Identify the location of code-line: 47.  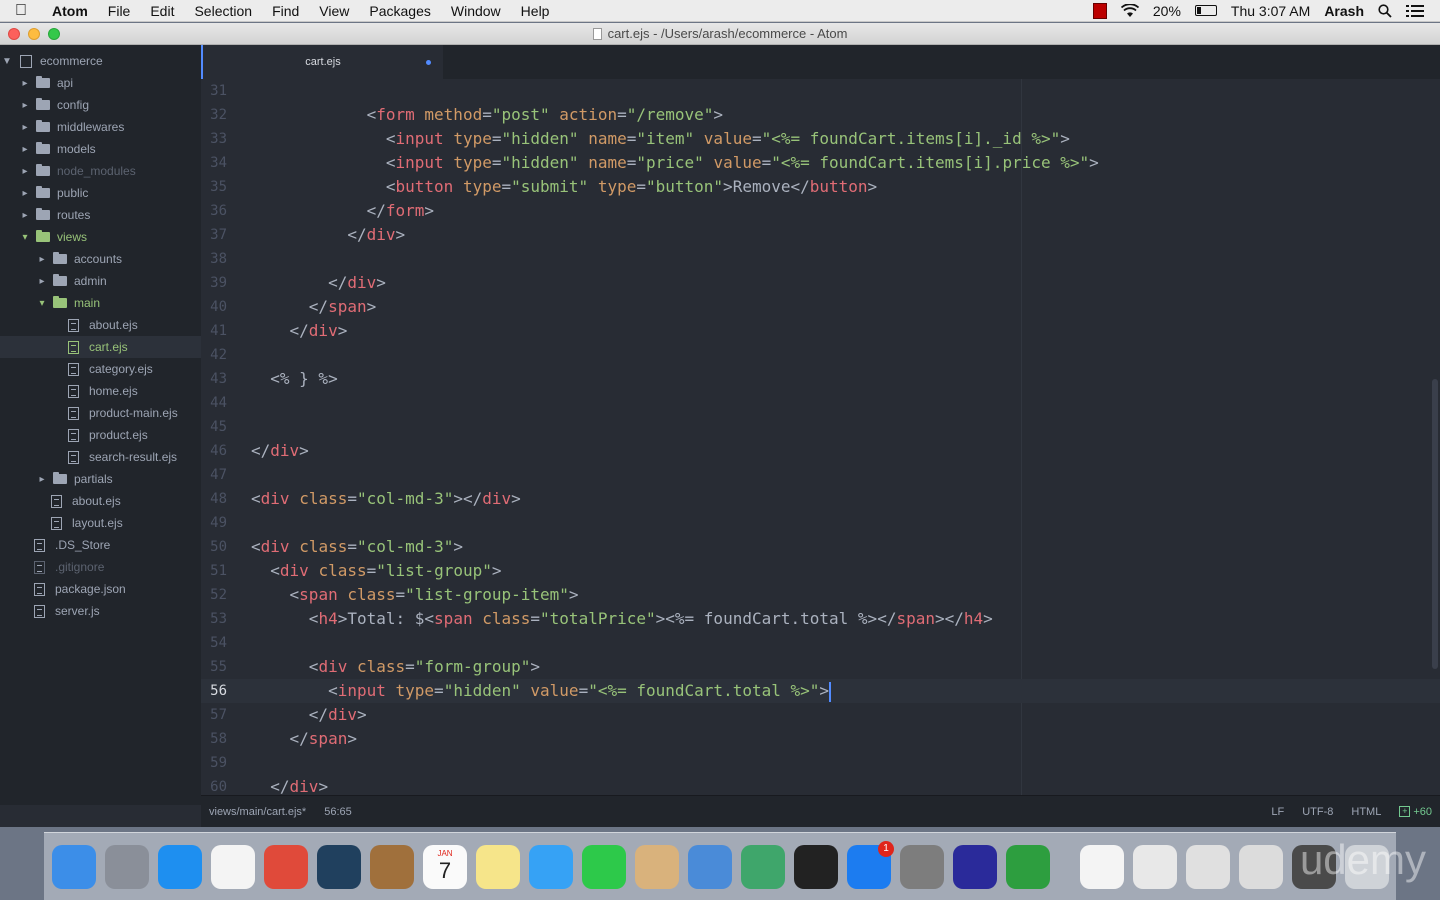
(820, 475).